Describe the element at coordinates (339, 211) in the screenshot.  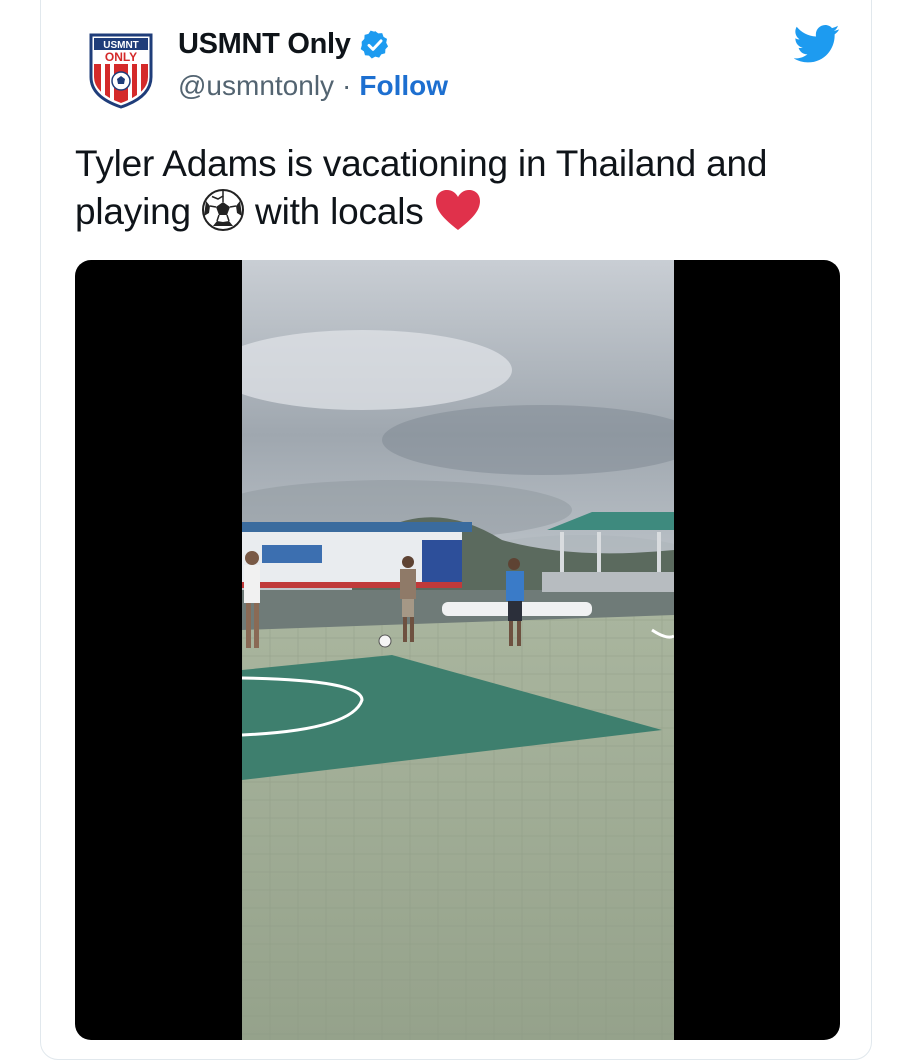
I see `tweet-text-with-locals: with locals` at that location.